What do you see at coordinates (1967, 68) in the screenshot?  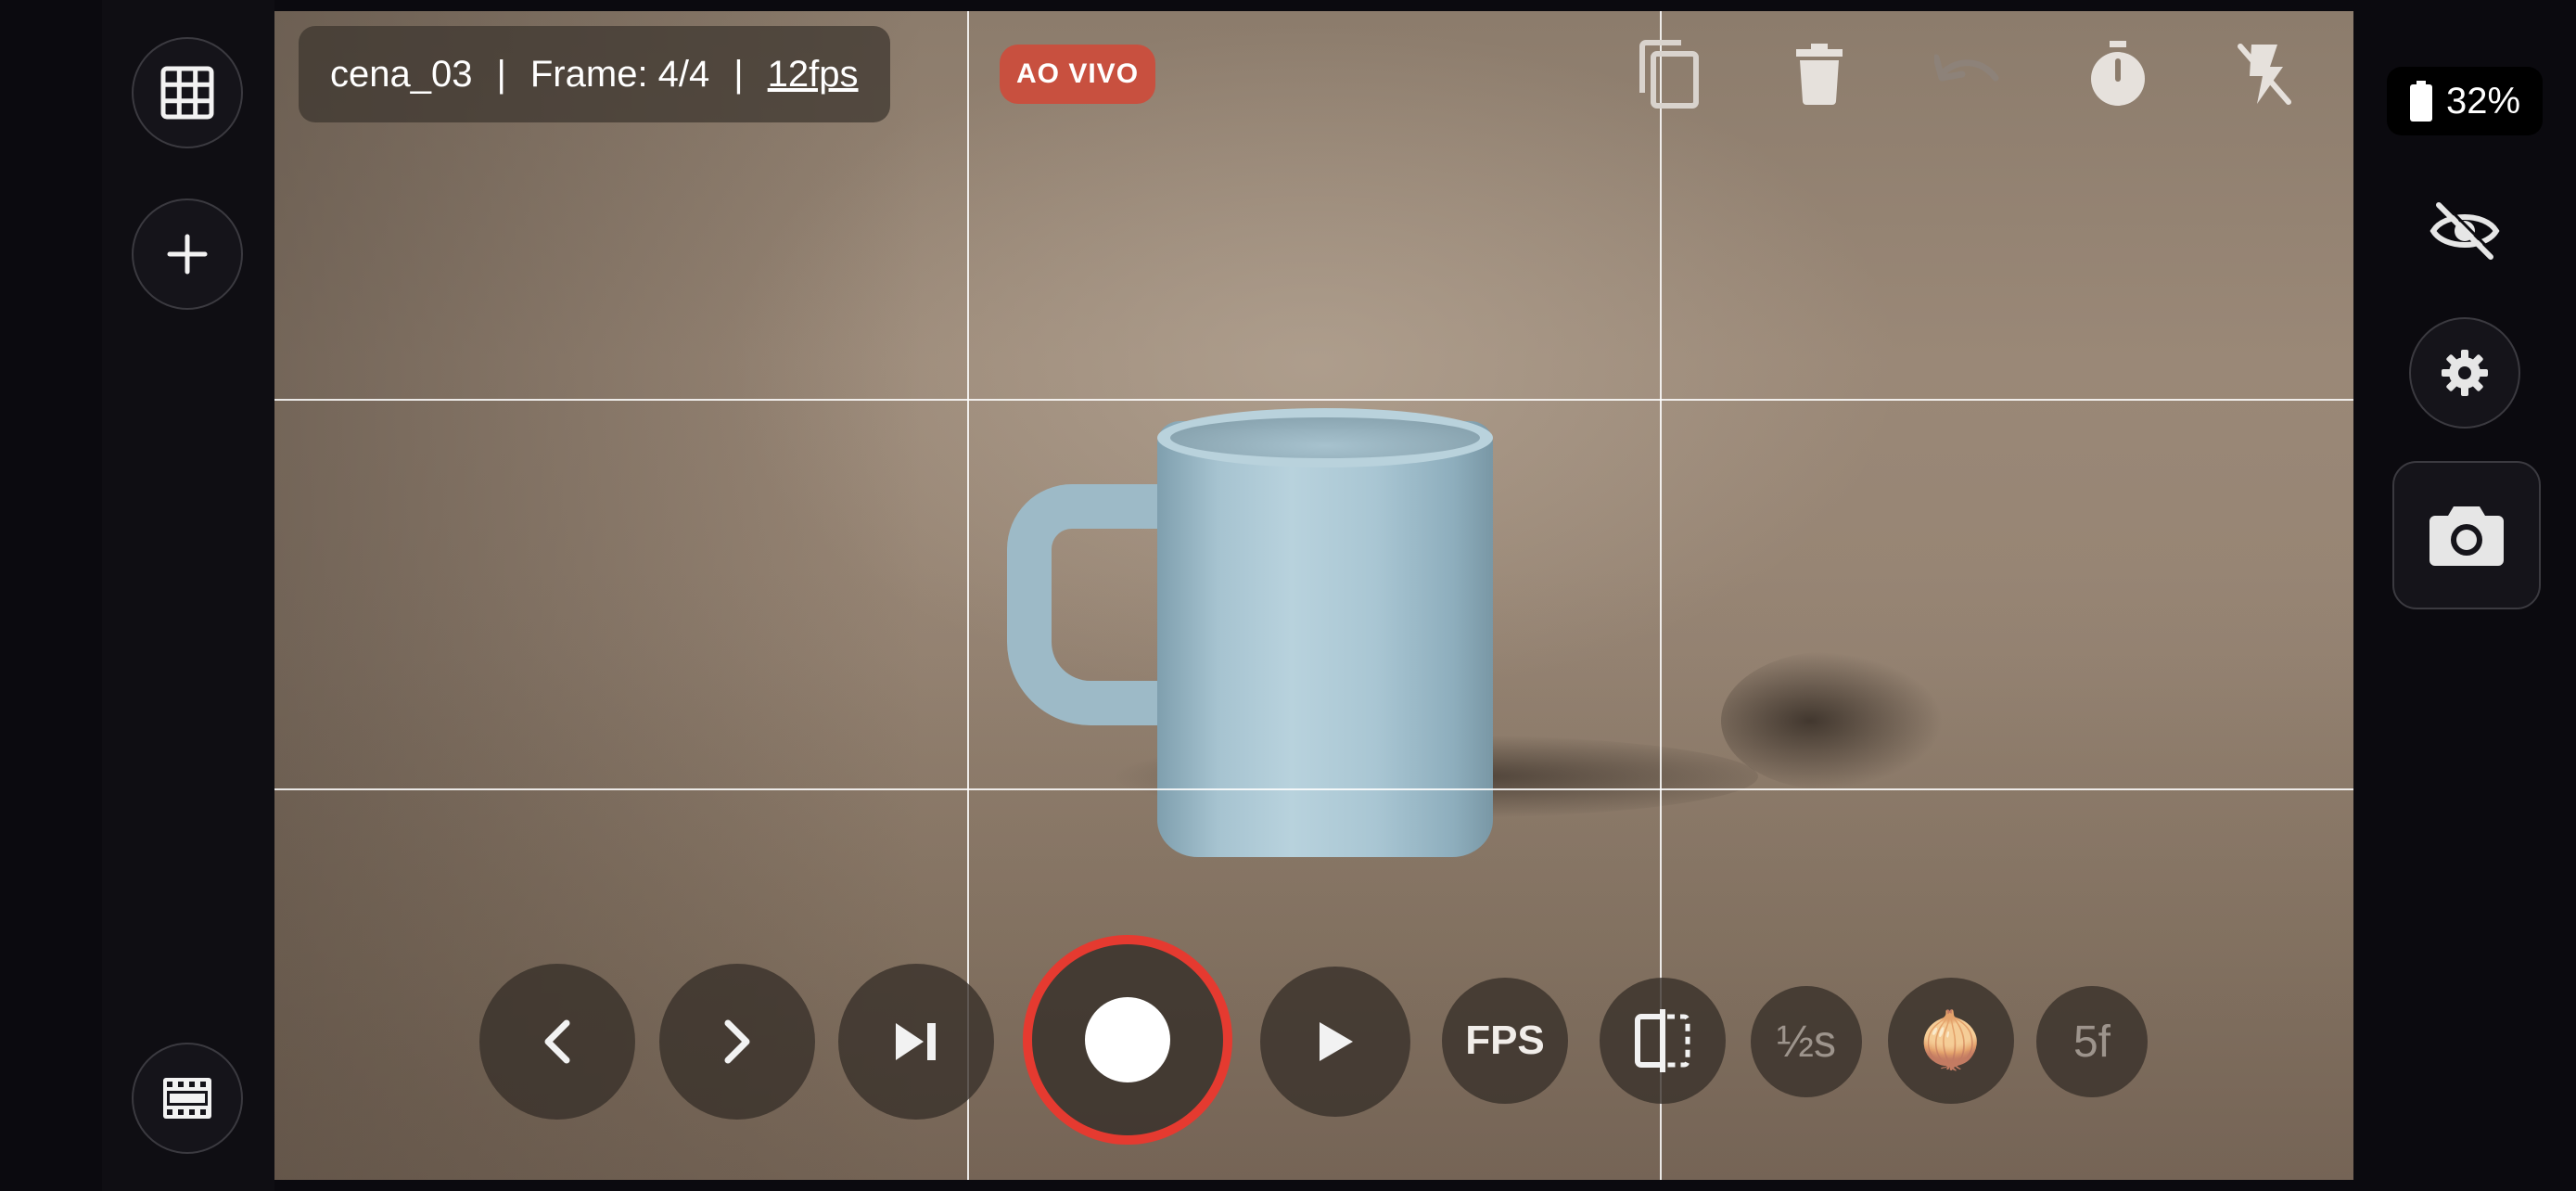 I see `undo-icon` at bounding box center [1967, 68].